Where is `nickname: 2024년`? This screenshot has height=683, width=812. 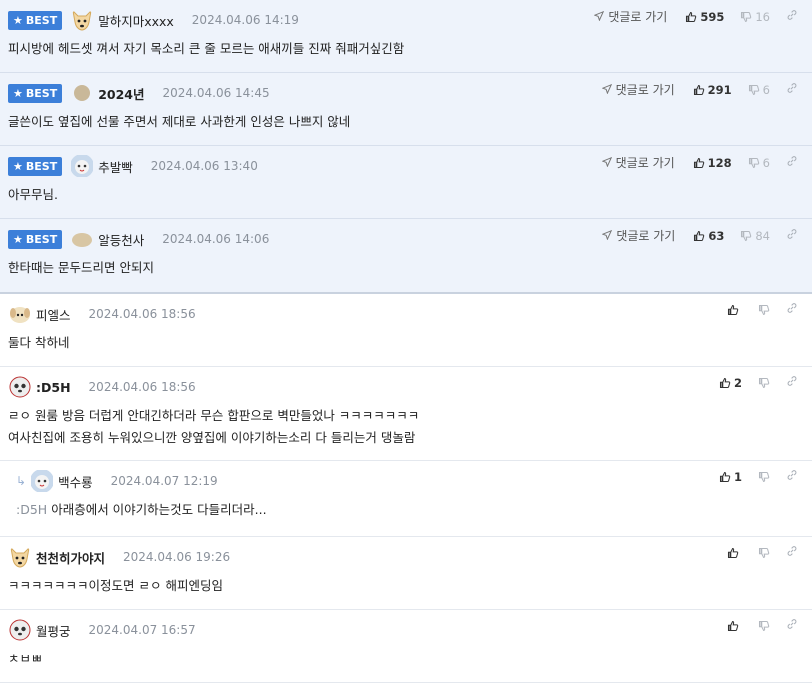
nickname: 2024년 is located at coordinates (121, 93).